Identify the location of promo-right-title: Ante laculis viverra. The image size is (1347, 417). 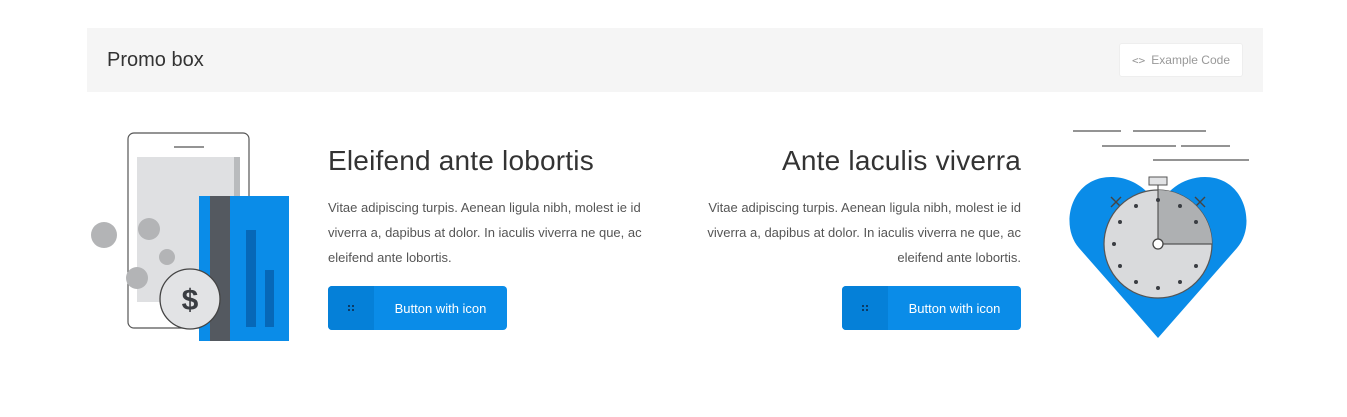
(901, 160).